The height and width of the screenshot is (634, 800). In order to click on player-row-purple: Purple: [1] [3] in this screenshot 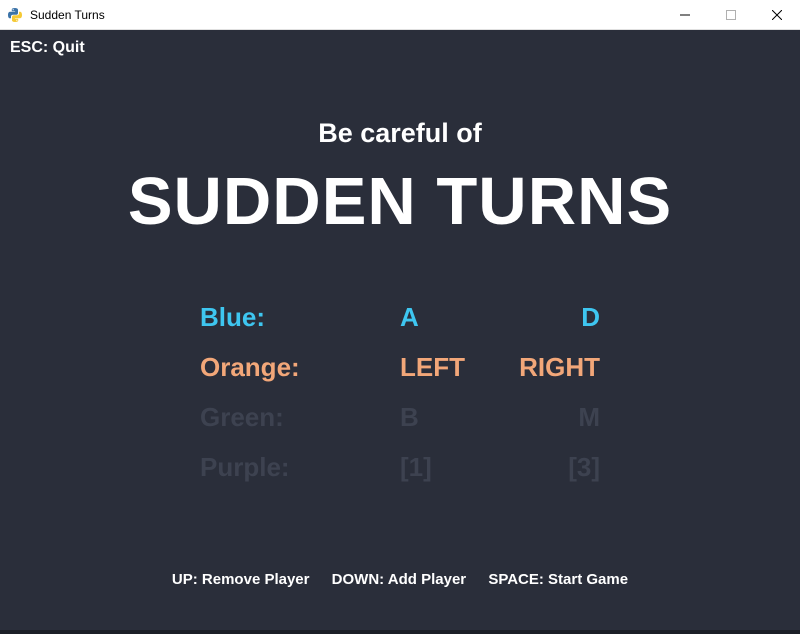, I will do `click(400, 469)`.